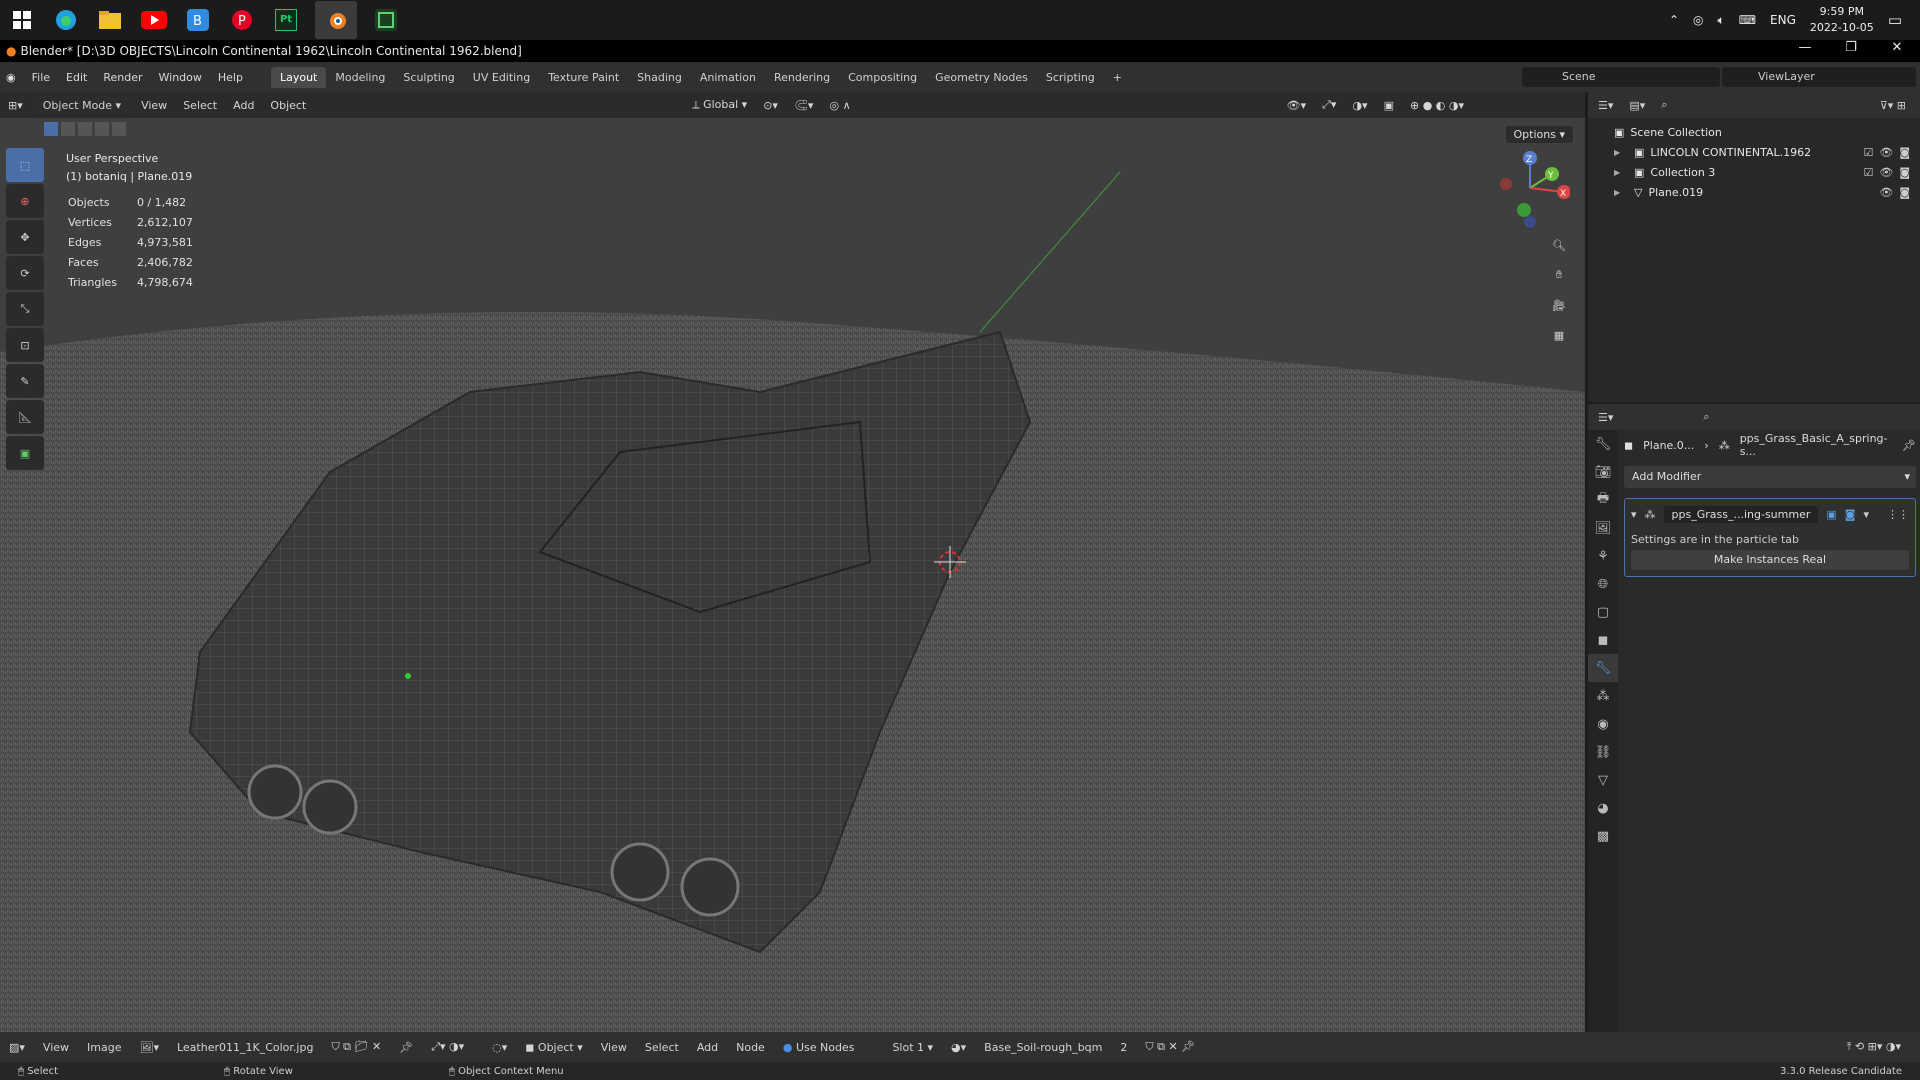 The image size is (1920, 1080). I want to click on object-type-dropdown: ◼ Object ▾, so click(554, 1047).